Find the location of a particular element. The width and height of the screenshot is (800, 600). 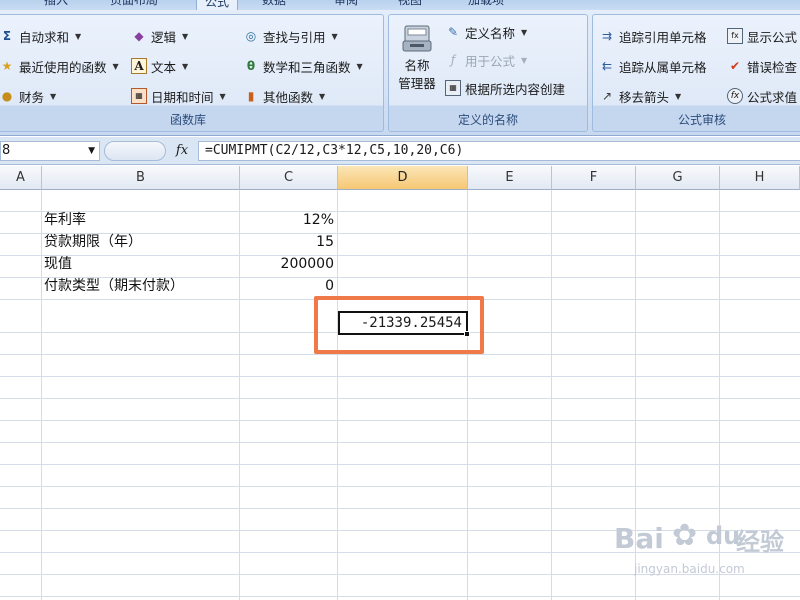

column-header-h: H is located at coordinates (760, 178).